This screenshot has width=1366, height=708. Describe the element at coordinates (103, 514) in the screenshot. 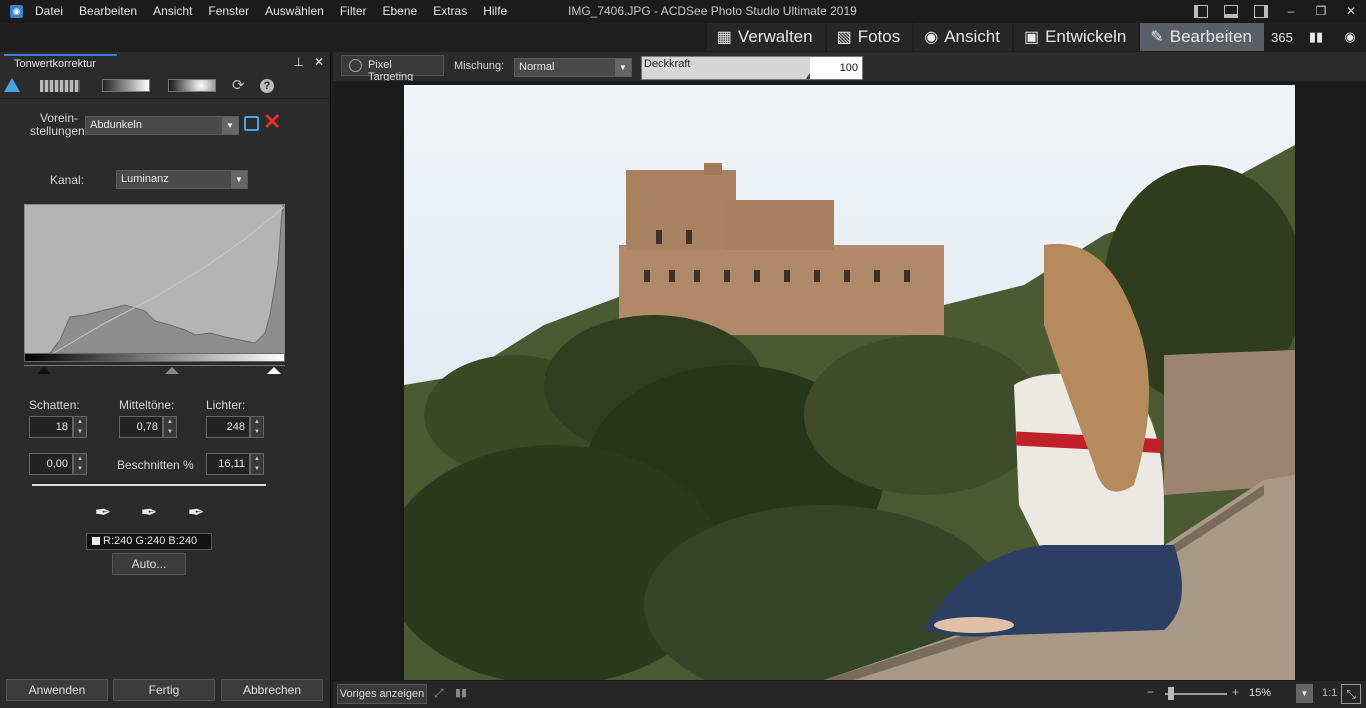

I see `black-eyedropper-icon: ✒` at that location.